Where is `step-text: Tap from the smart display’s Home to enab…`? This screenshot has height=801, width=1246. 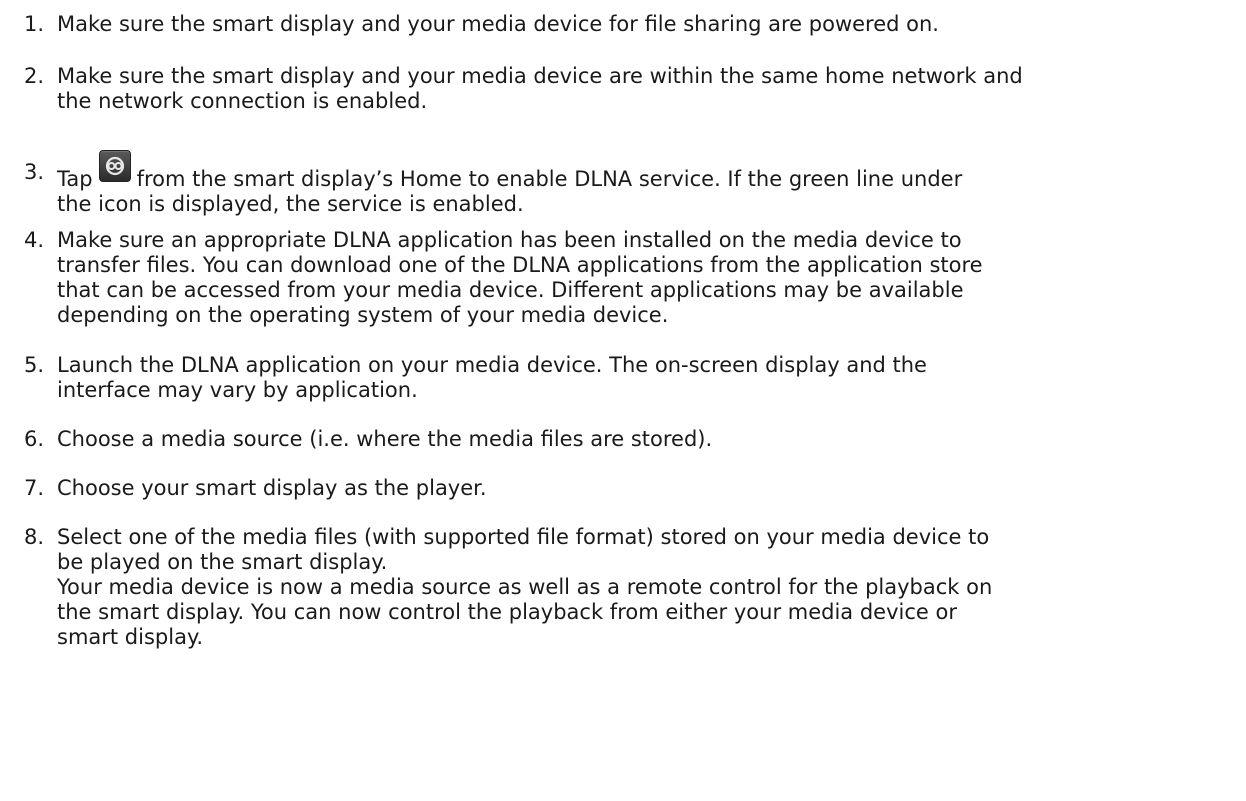
step-text: Tap from the smart display’s Home to enab… is located at coordinates (642, 183).